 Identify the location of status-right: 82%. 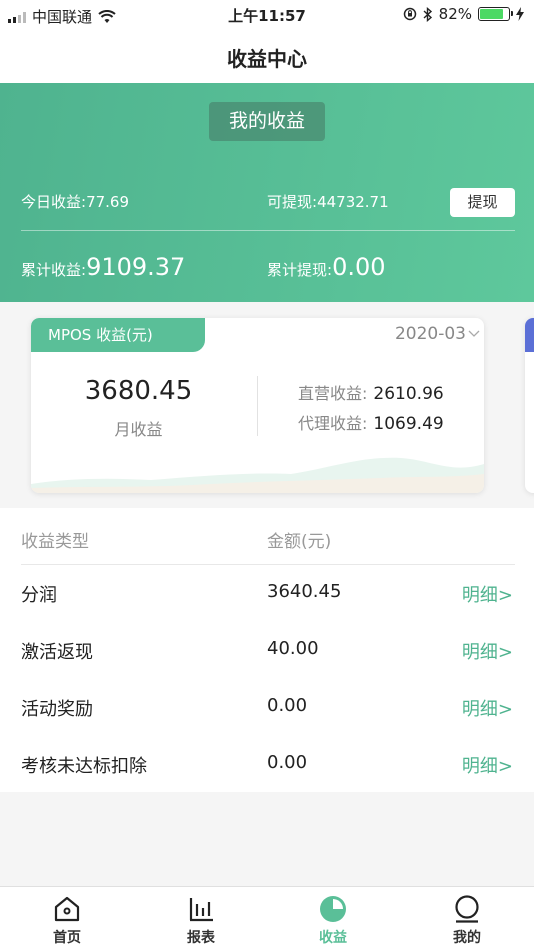
(463, 14).